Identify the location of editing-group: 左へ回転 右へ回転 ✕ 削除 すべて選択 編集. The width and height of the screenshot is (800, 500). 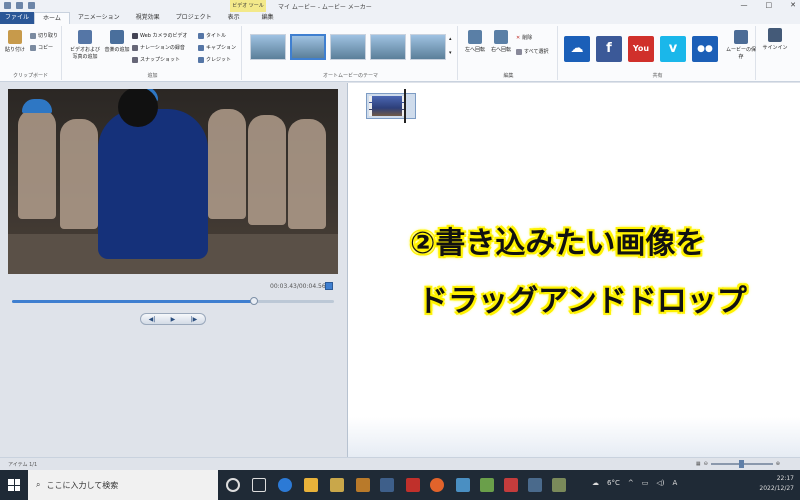
(509, 53).